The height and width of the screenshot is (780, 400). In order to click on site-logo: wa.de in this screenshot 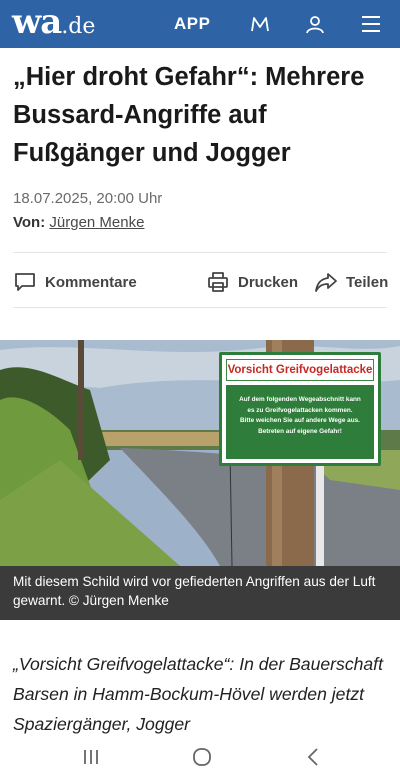, I will do `click(53, 24)`.